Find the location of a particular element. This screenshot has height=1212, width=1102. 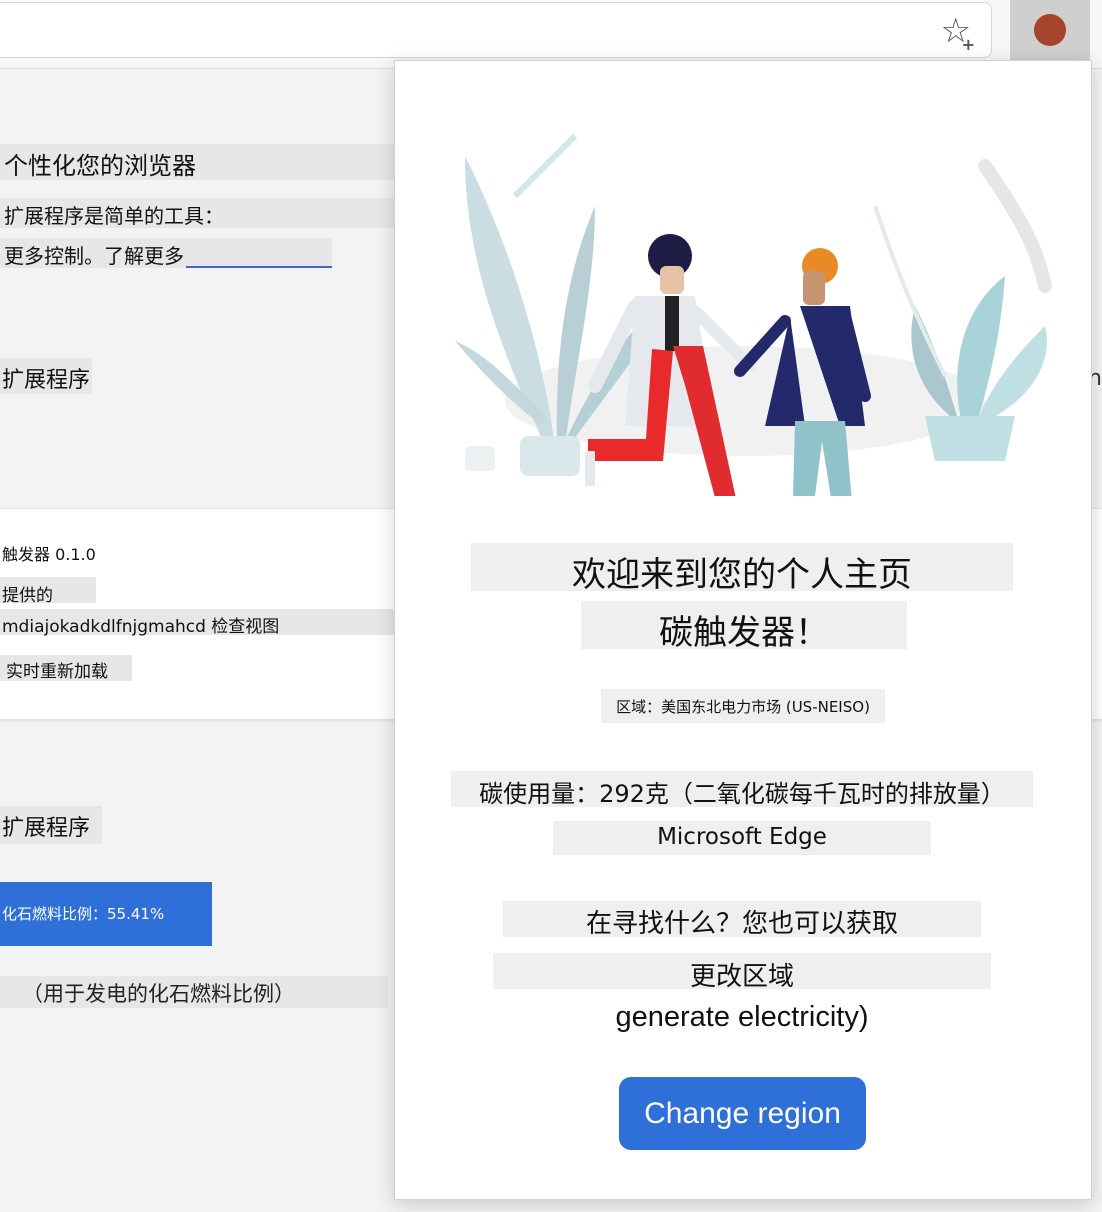

extension-id: mdiajokadkdlfnjgmahcd 检查视图 is located at coordinates (140, 624).